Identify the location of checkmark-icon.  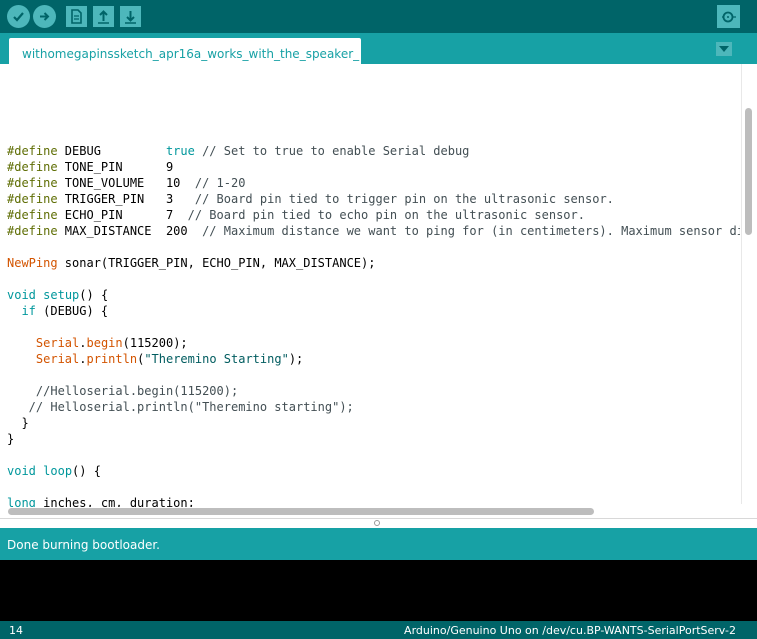
(18, 17).